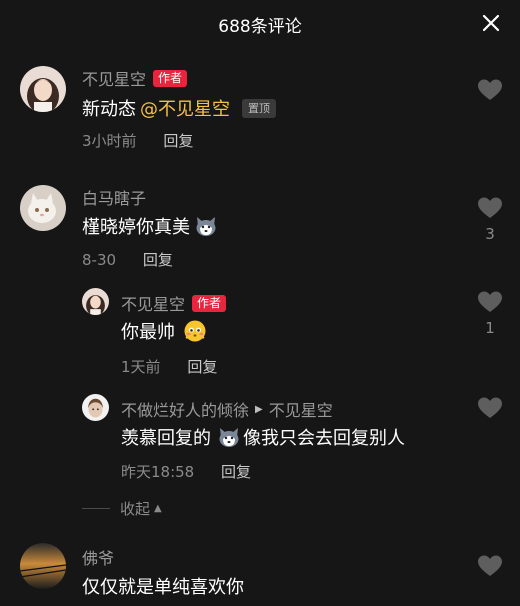 Image resolution: width=520 pixels, height=606 pixels. I want to click on blushing-emoji-icon, so click(195, 331).